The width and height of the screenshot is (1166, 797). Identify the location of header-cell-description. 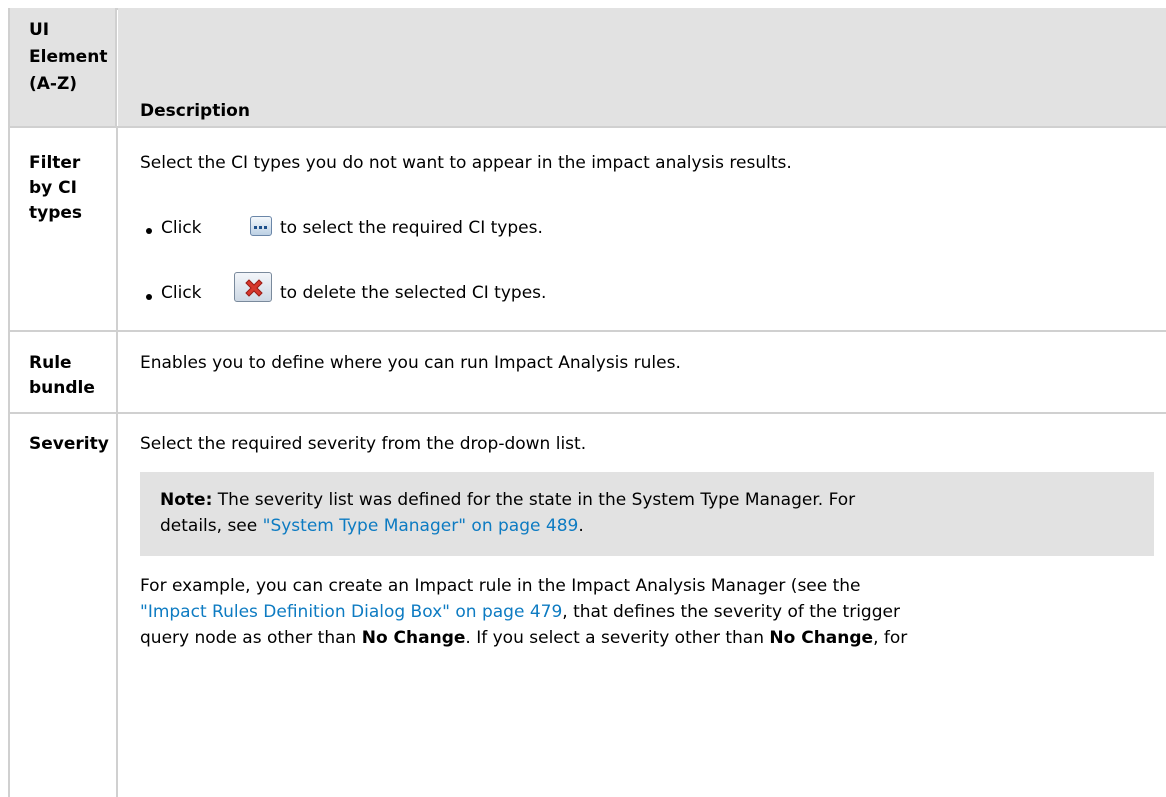
(642, 67).